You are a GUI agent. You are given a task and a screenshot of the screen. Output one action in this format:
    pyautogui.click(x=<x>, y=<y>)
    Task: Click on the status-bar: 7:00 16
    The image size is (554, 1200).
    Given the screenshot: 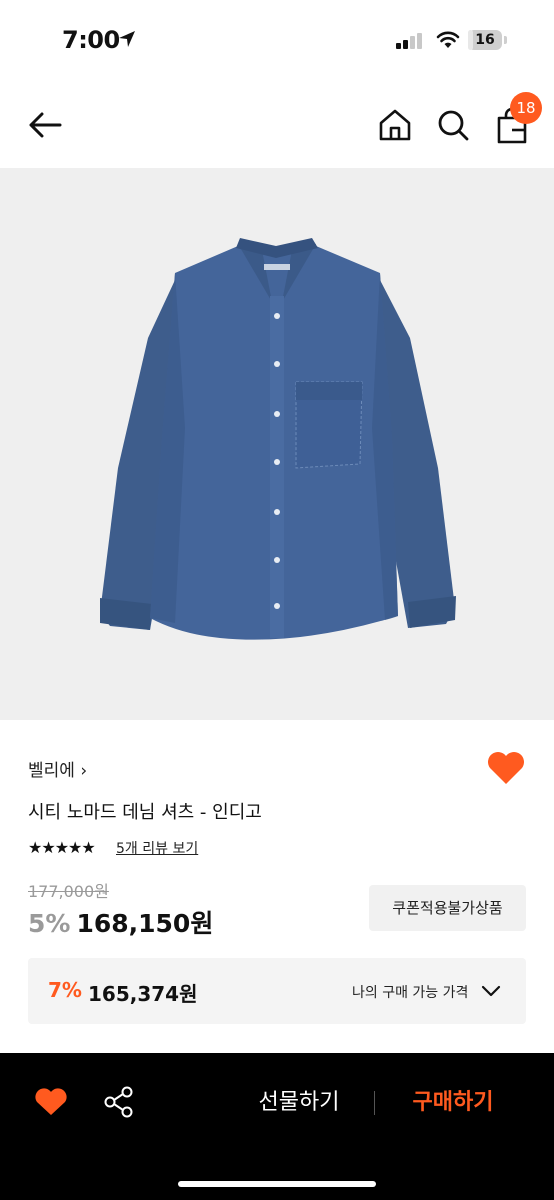 What is the action you would take?
    pyautogui.click(x=277, y=40)
    